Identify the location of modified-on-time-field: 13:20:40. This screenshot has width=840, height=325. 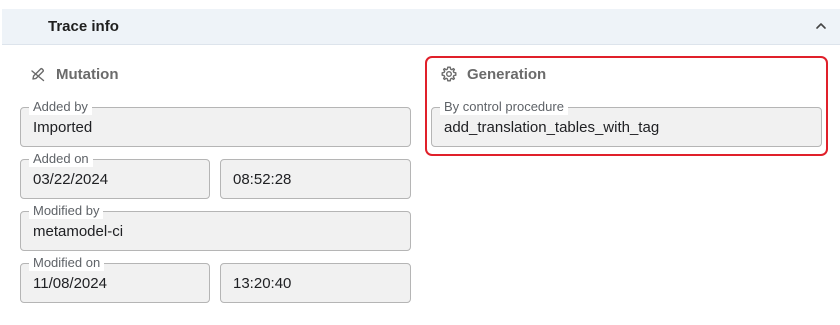
(315, 283).